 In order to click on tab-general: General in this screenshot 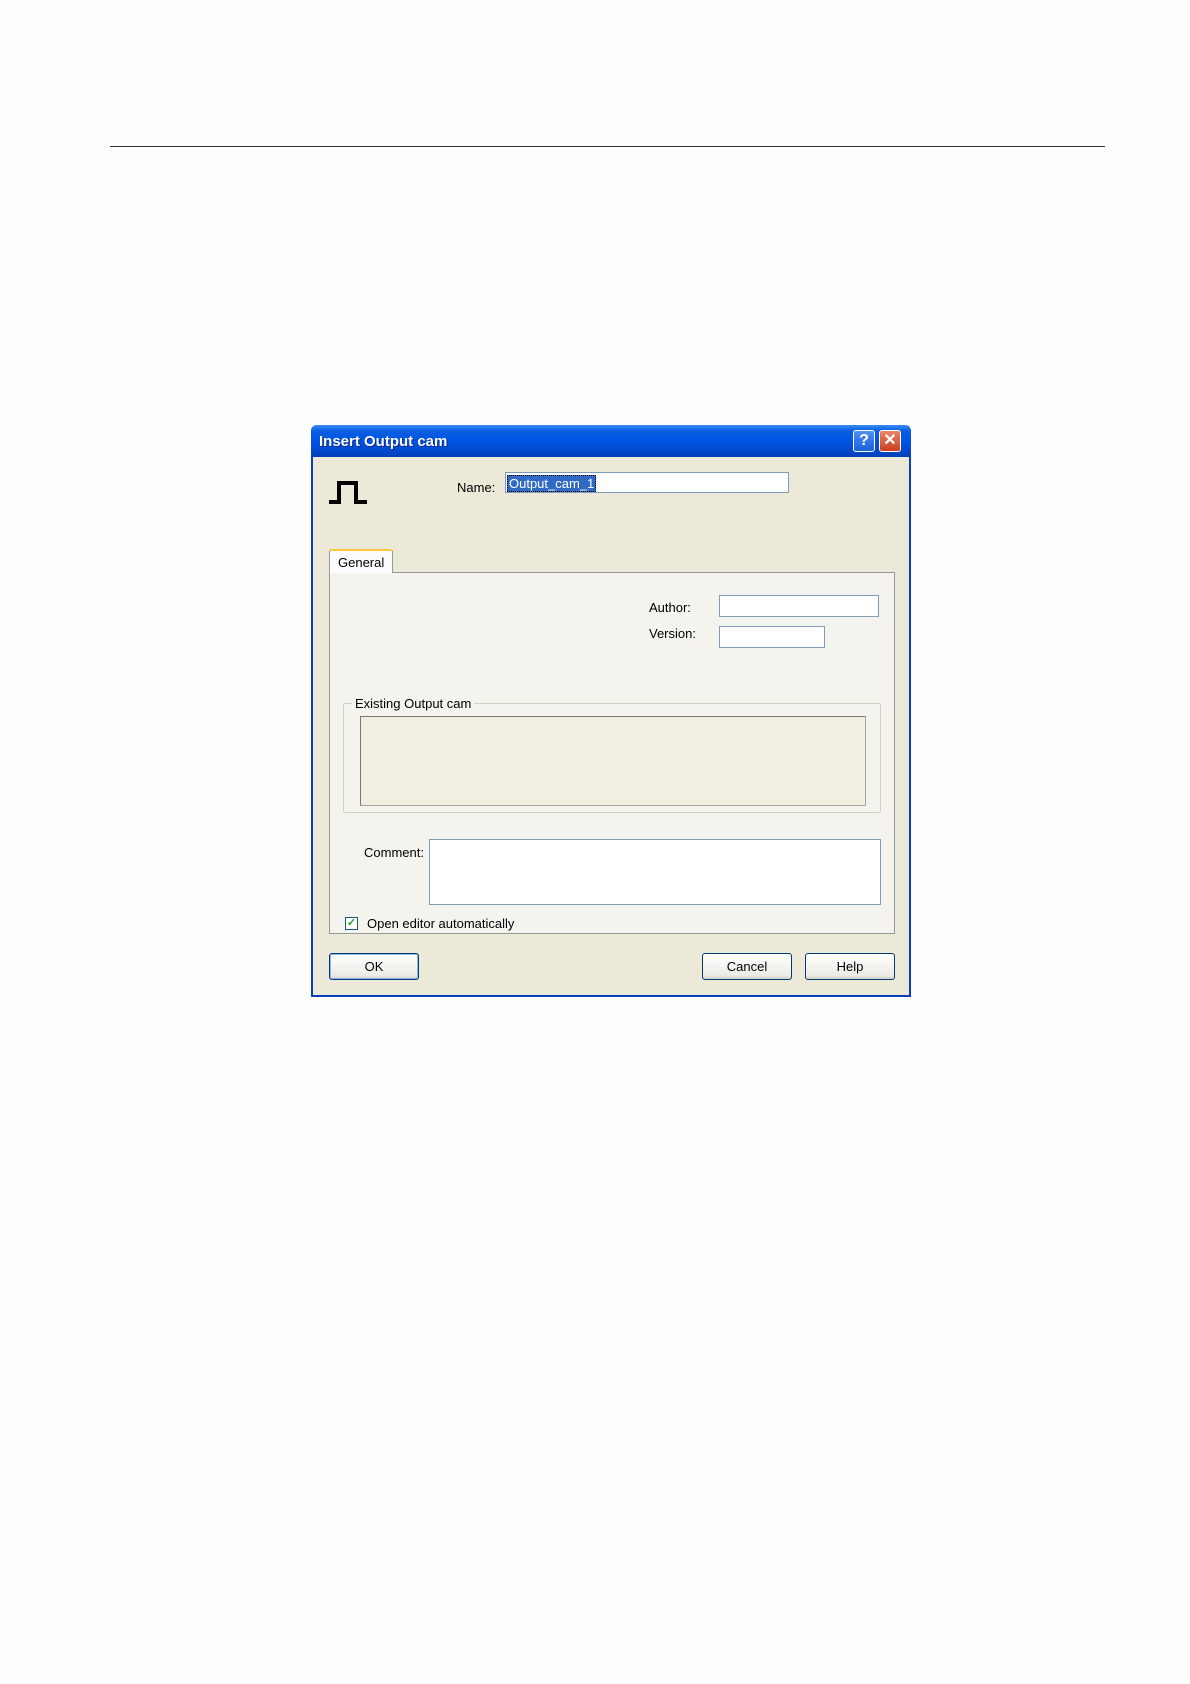, I will do `click(361, 561)`.